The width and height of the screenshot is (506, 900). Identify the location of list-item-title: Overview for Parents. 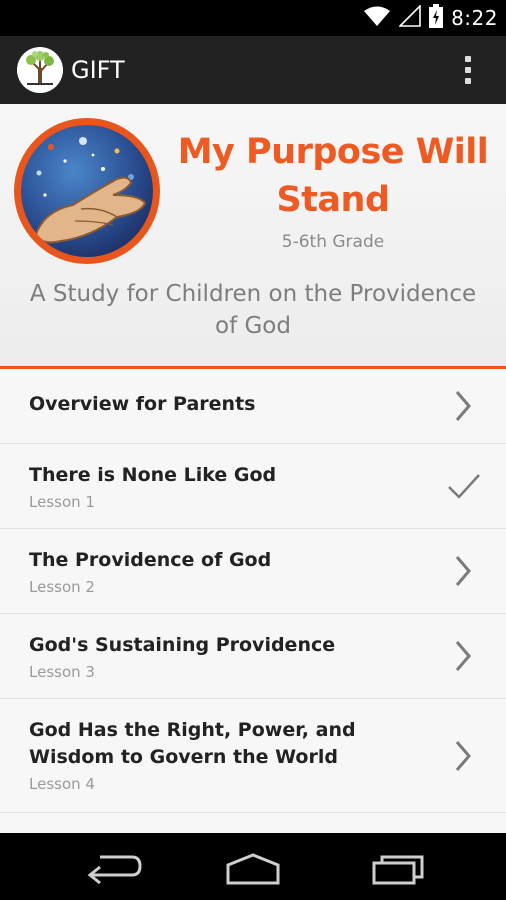
(142, 404).